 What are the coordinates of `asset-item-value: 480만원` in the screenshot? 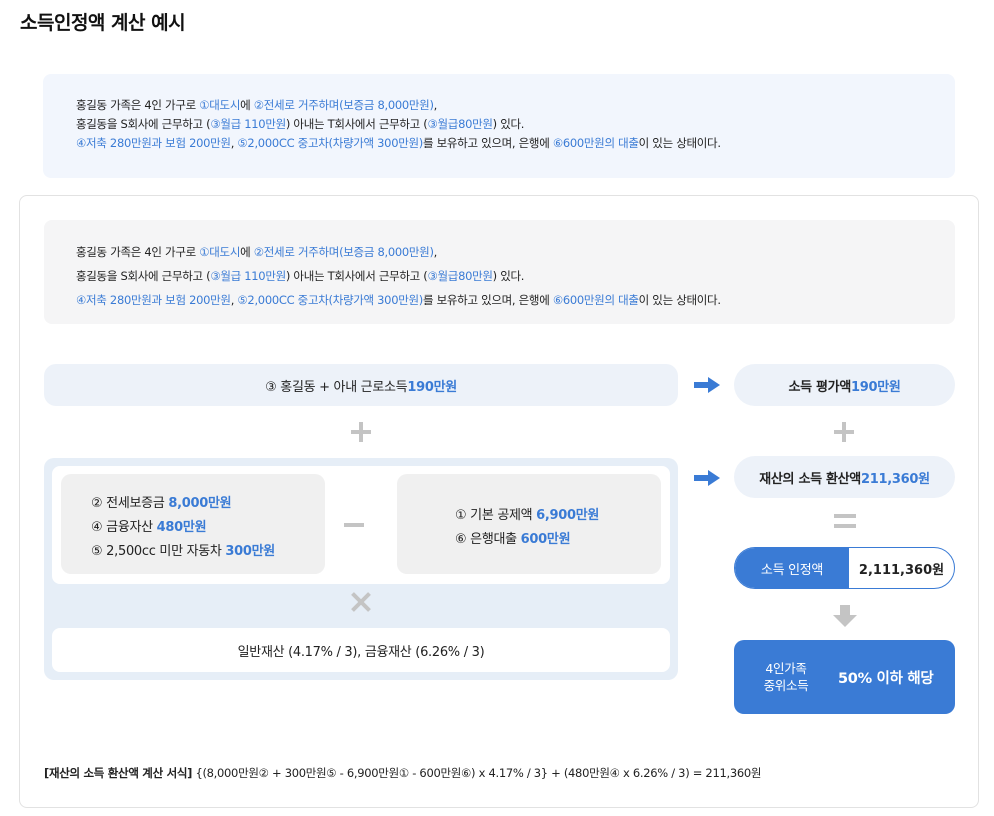 It's located at (181, 527).